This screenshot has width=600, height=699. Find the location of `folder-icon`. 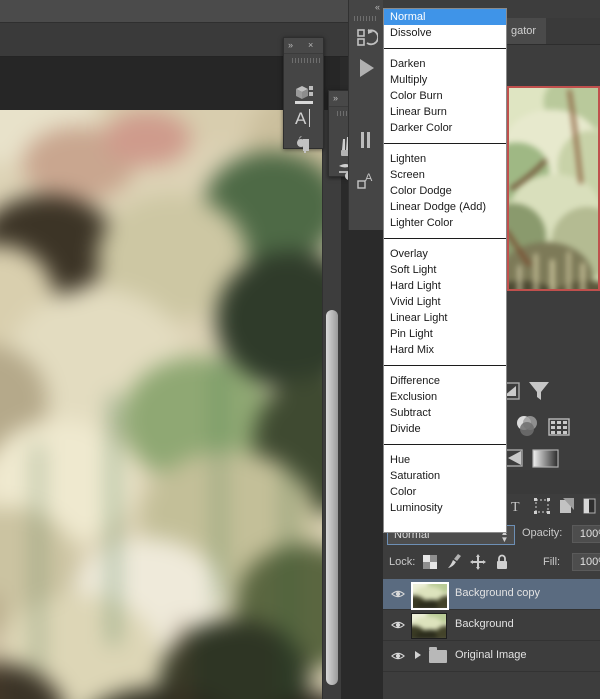

folder-icon is located at coordinates (438, 655).